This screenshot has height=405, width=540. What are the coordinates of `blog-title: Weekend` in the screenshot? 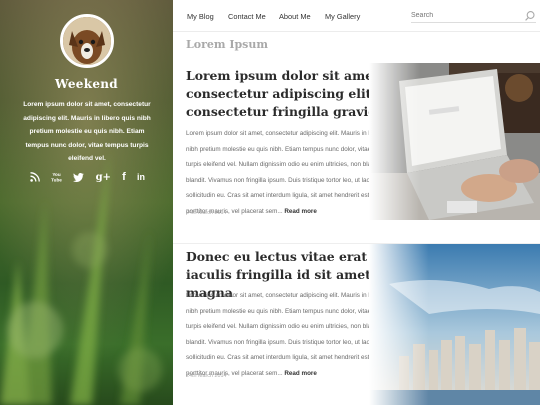 It's located at (86, 84).